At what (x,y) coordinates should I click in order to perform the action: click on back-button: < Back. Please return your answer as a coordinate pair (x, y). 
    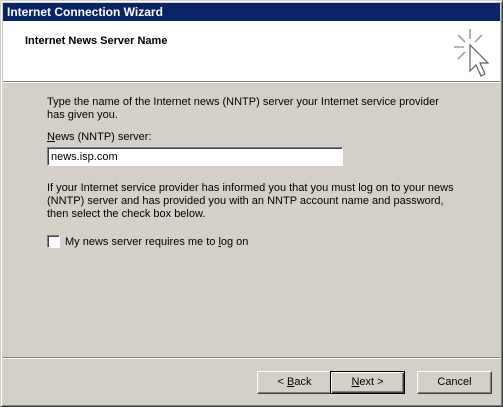
    Looking at the image, I should click on (294, 382).